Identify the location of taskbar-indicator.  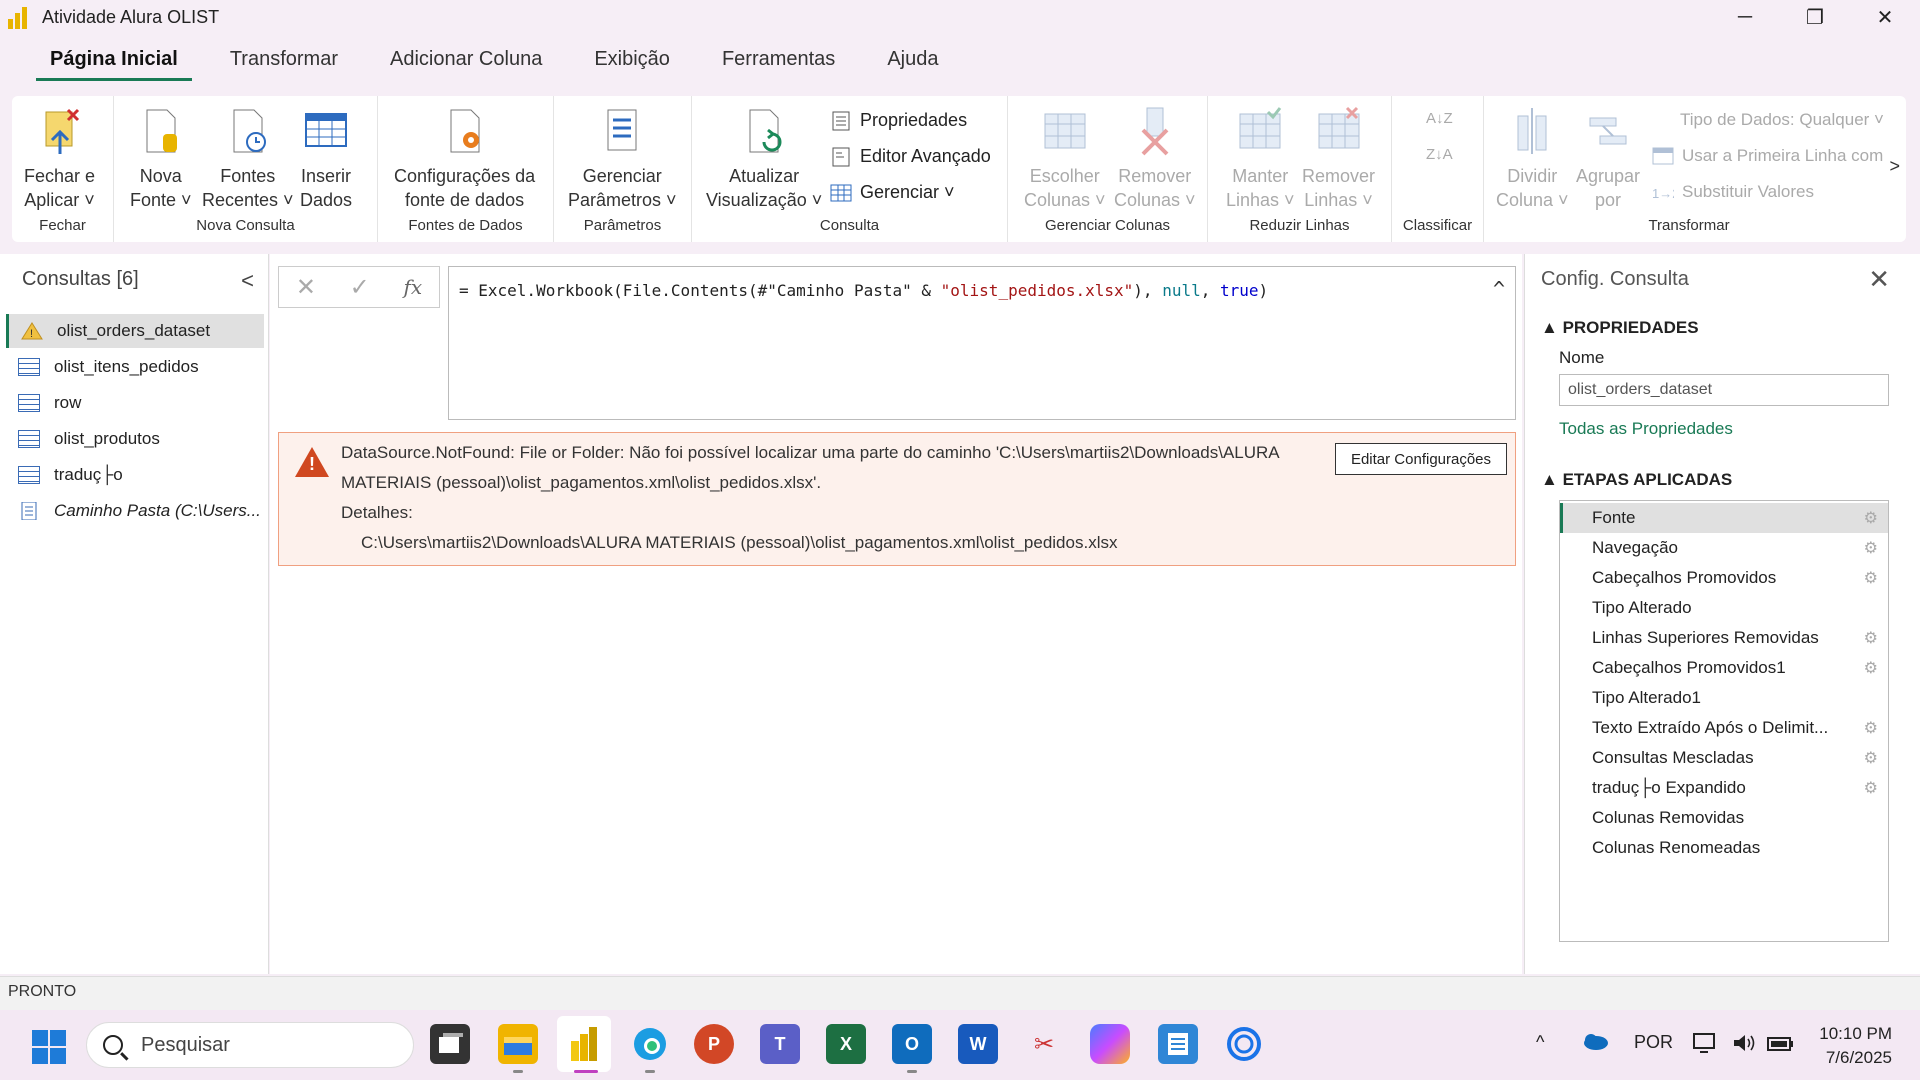
(518, 1071).